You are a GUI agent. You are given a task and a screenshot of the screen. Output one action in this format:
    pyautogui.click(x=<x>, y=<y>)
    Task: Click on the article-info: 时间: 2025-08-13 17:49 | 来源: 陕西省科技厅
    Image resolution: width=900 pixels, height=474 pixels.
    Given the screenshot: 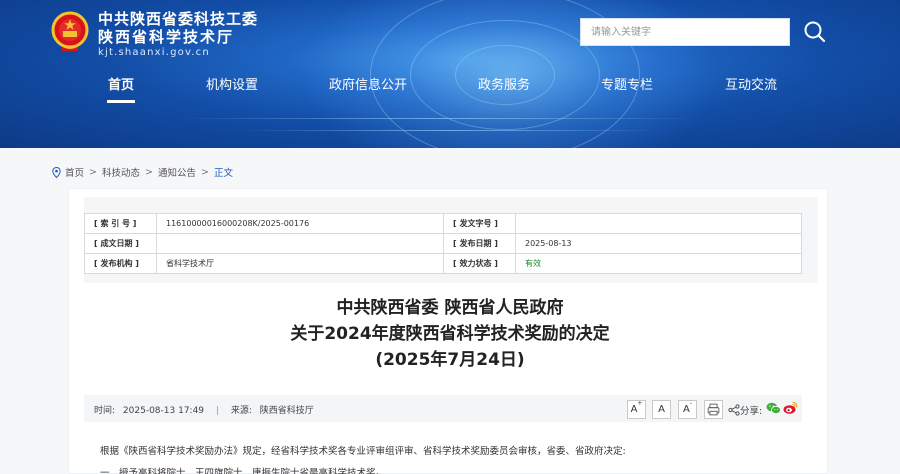 What is the action you would take?
    pyautogui.click(x=204, y=409)
    